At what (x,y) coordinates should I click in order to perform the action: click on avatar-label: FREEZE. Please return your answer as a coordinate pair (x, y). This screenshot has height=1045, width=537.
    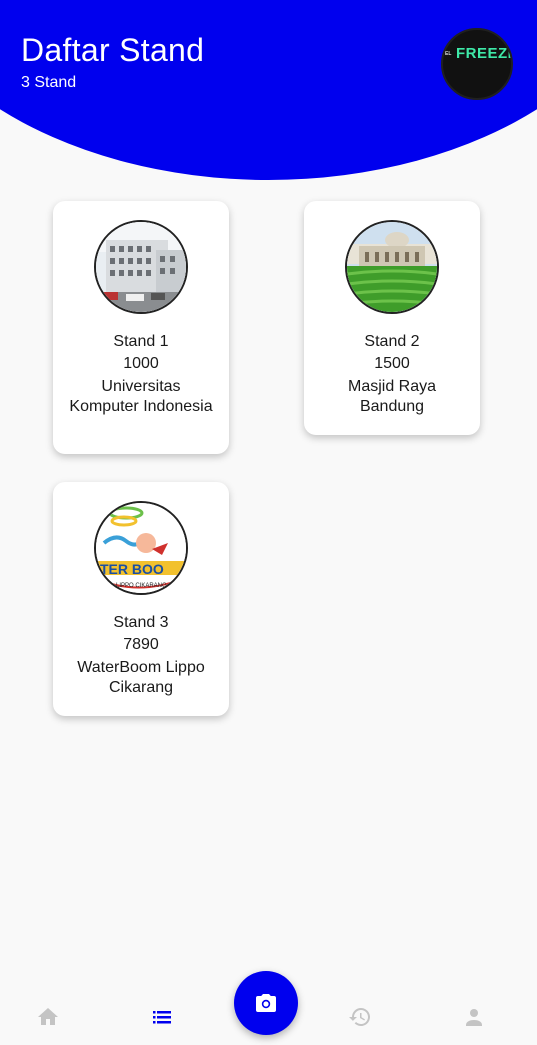
    Looking at the image, I should click on (484, 53).